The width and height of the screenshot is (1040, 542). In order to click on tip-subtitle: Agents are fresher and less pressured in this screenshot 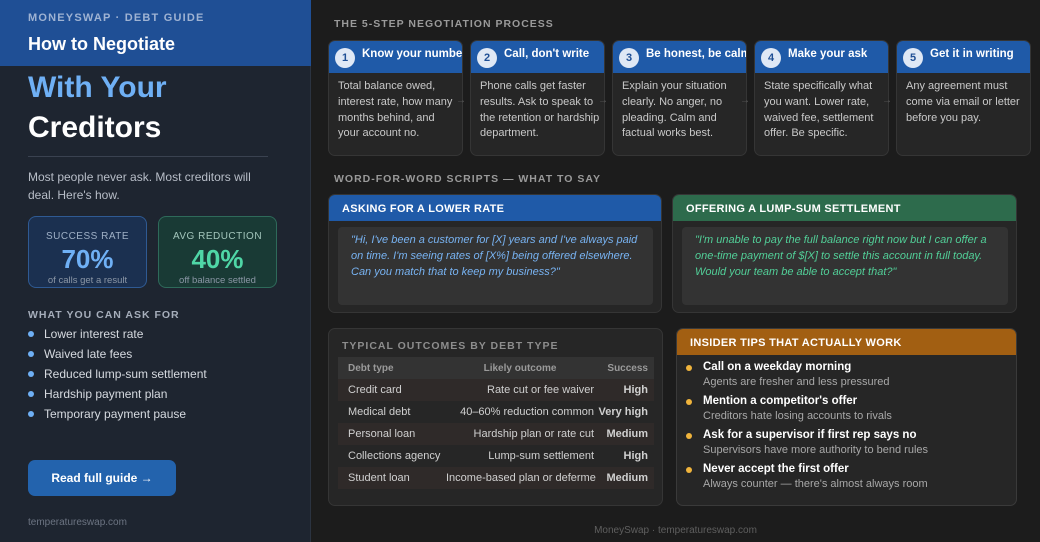, I will do `click(796, 382)`.